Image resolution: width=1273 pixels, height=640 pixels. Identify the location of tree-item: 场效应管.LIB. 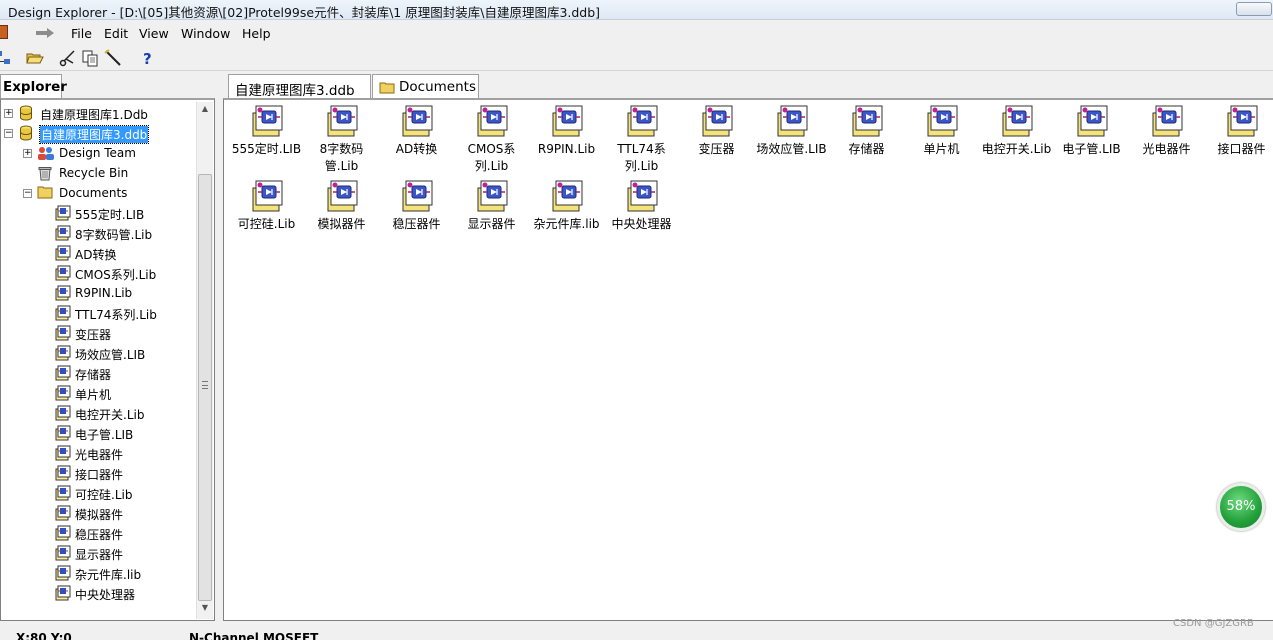
(97, 353).